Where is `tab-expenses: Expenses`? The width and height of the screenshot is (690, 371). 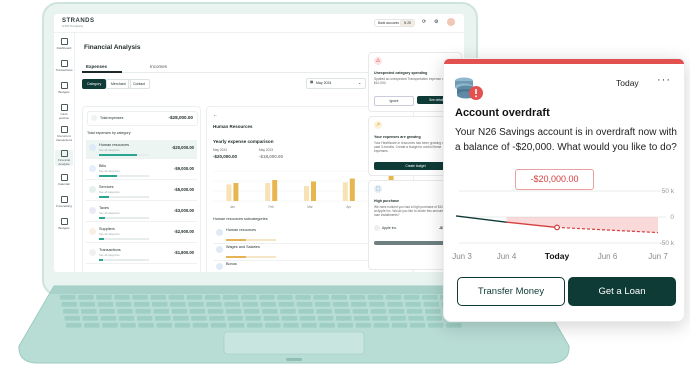 tab-expenses: Expenses is located at coordinates (96, 66).